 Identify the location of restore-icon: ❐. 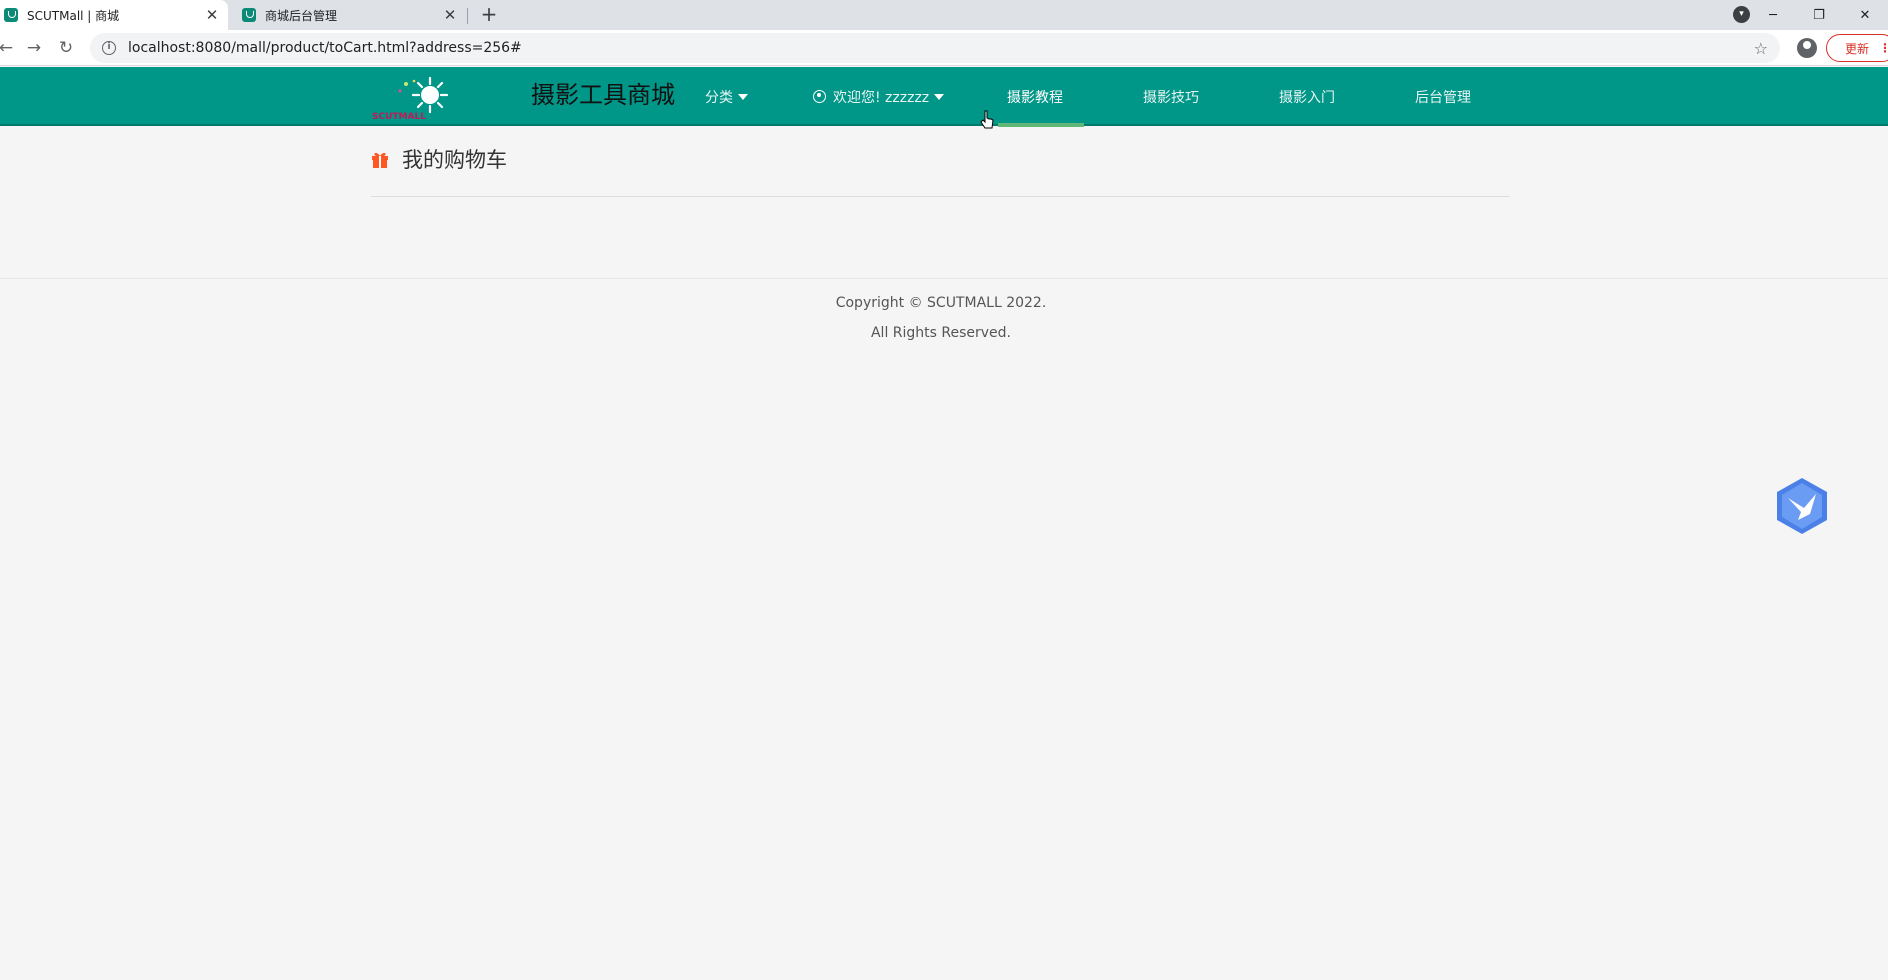
(1819, 15).